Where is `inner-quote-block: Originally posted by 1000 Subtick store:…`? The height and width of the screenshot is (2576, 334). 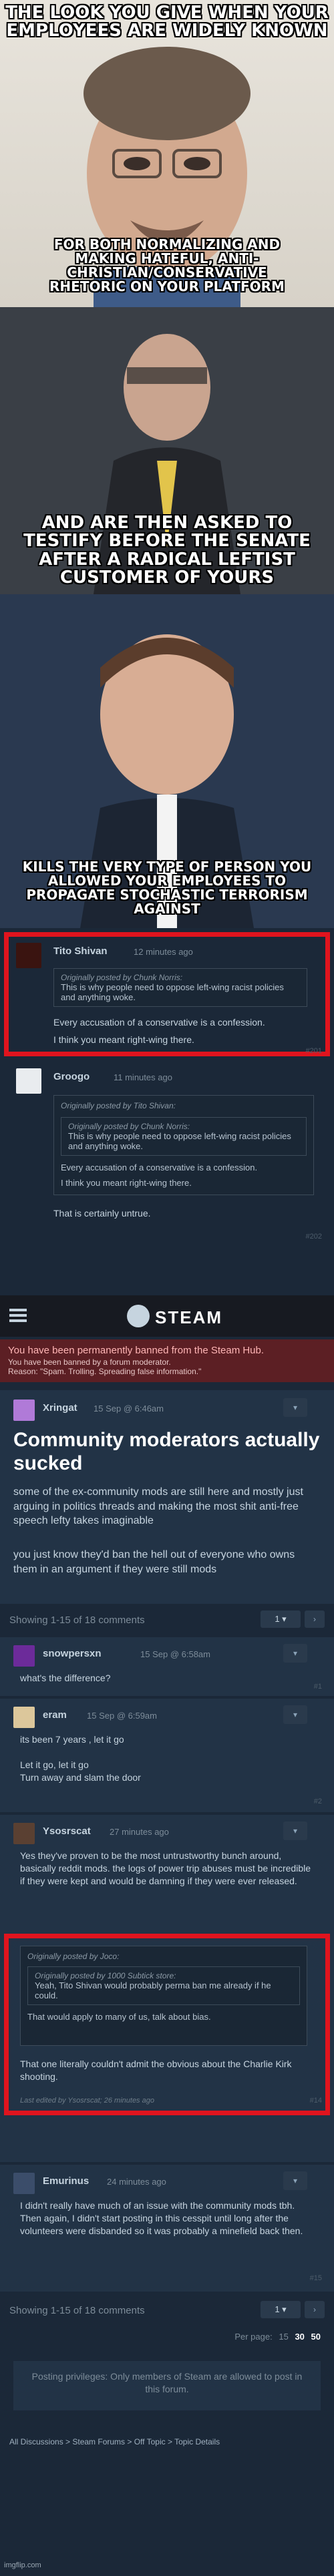 inner-quote-block: Originally posted by 1000 Subtick store:… is located at coordinates (163, 1985).